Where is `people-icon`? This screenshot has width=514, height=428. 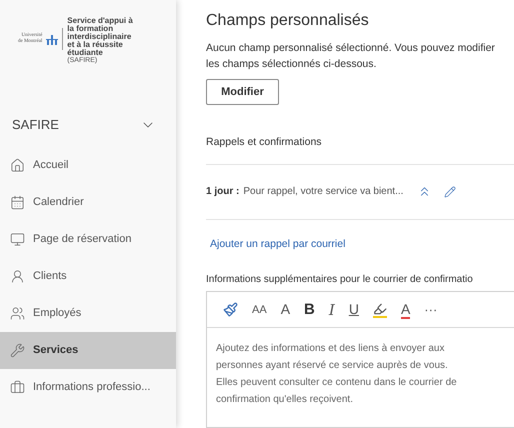
people-icon is located at coordinates (17, 313).